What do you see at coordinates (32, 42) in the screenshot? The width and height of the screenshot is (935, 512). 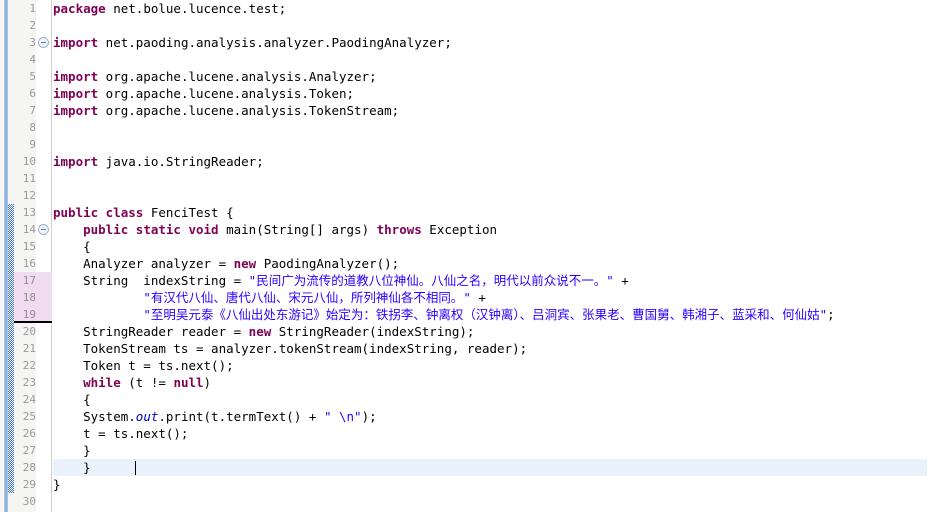 I see `line-number: 3` at bounding box center [32, 42].